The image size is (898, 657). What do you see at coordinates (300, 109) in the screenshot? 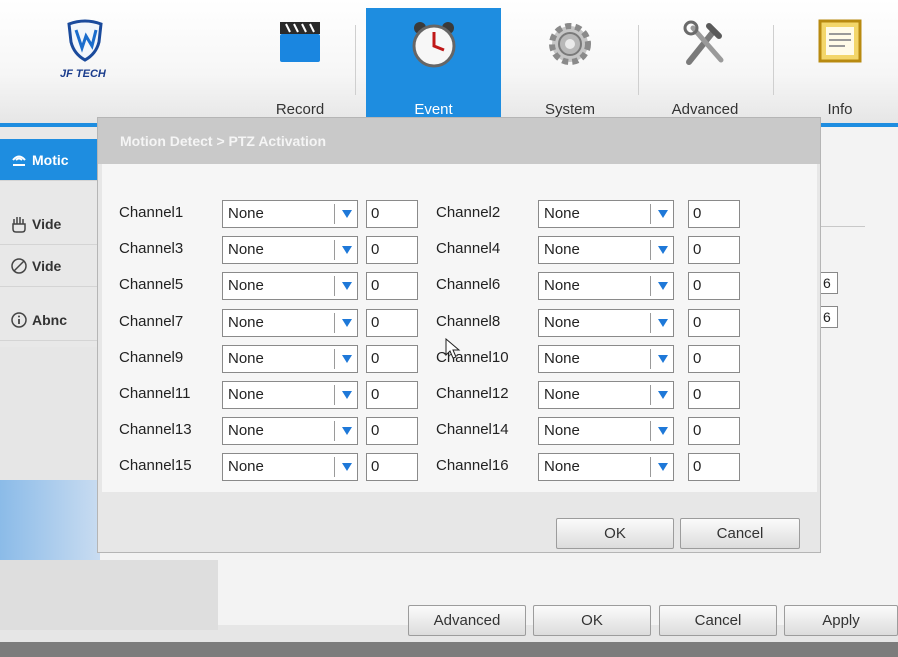
I see `nav-record-label: Record` at bounding box center [300, 109].